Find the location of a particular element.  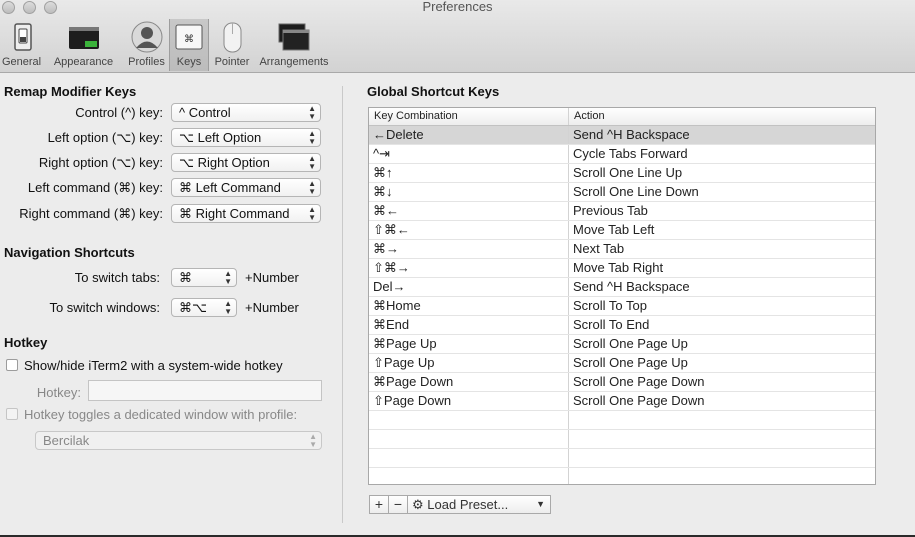

pane-divider is located at coordinates (342, 304).